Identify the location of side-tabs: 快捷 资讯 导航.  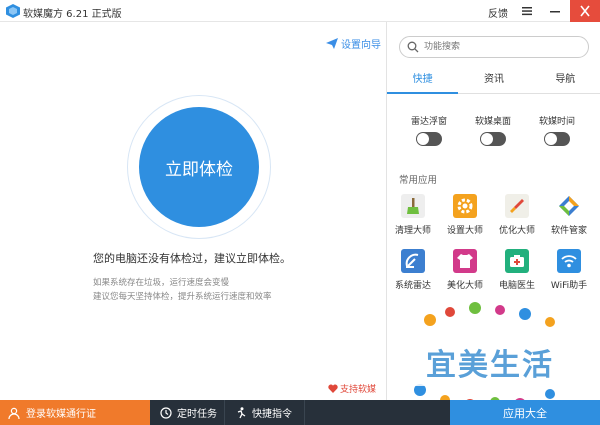
(493, 83).